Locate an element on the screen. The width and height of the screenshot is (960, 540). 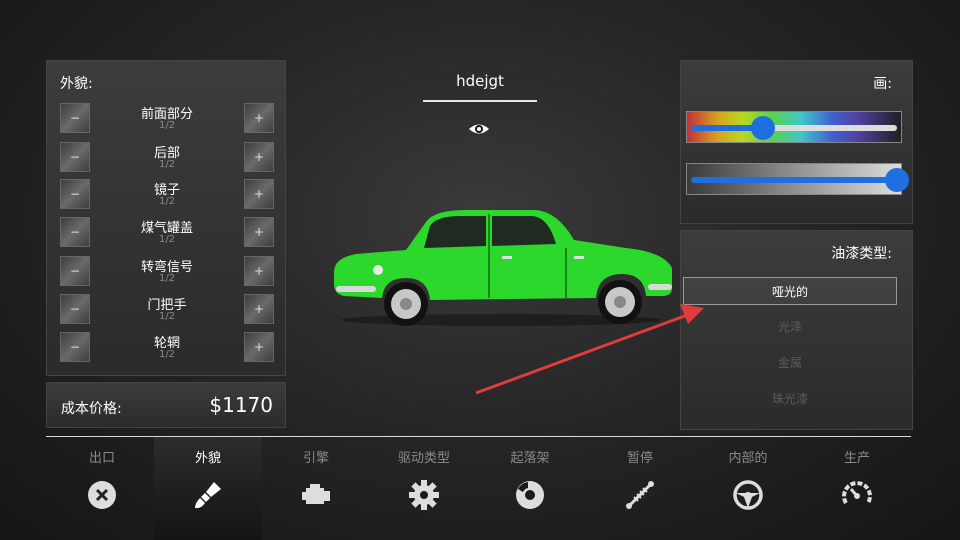
hue-slider is located at coordinates (794, 127).